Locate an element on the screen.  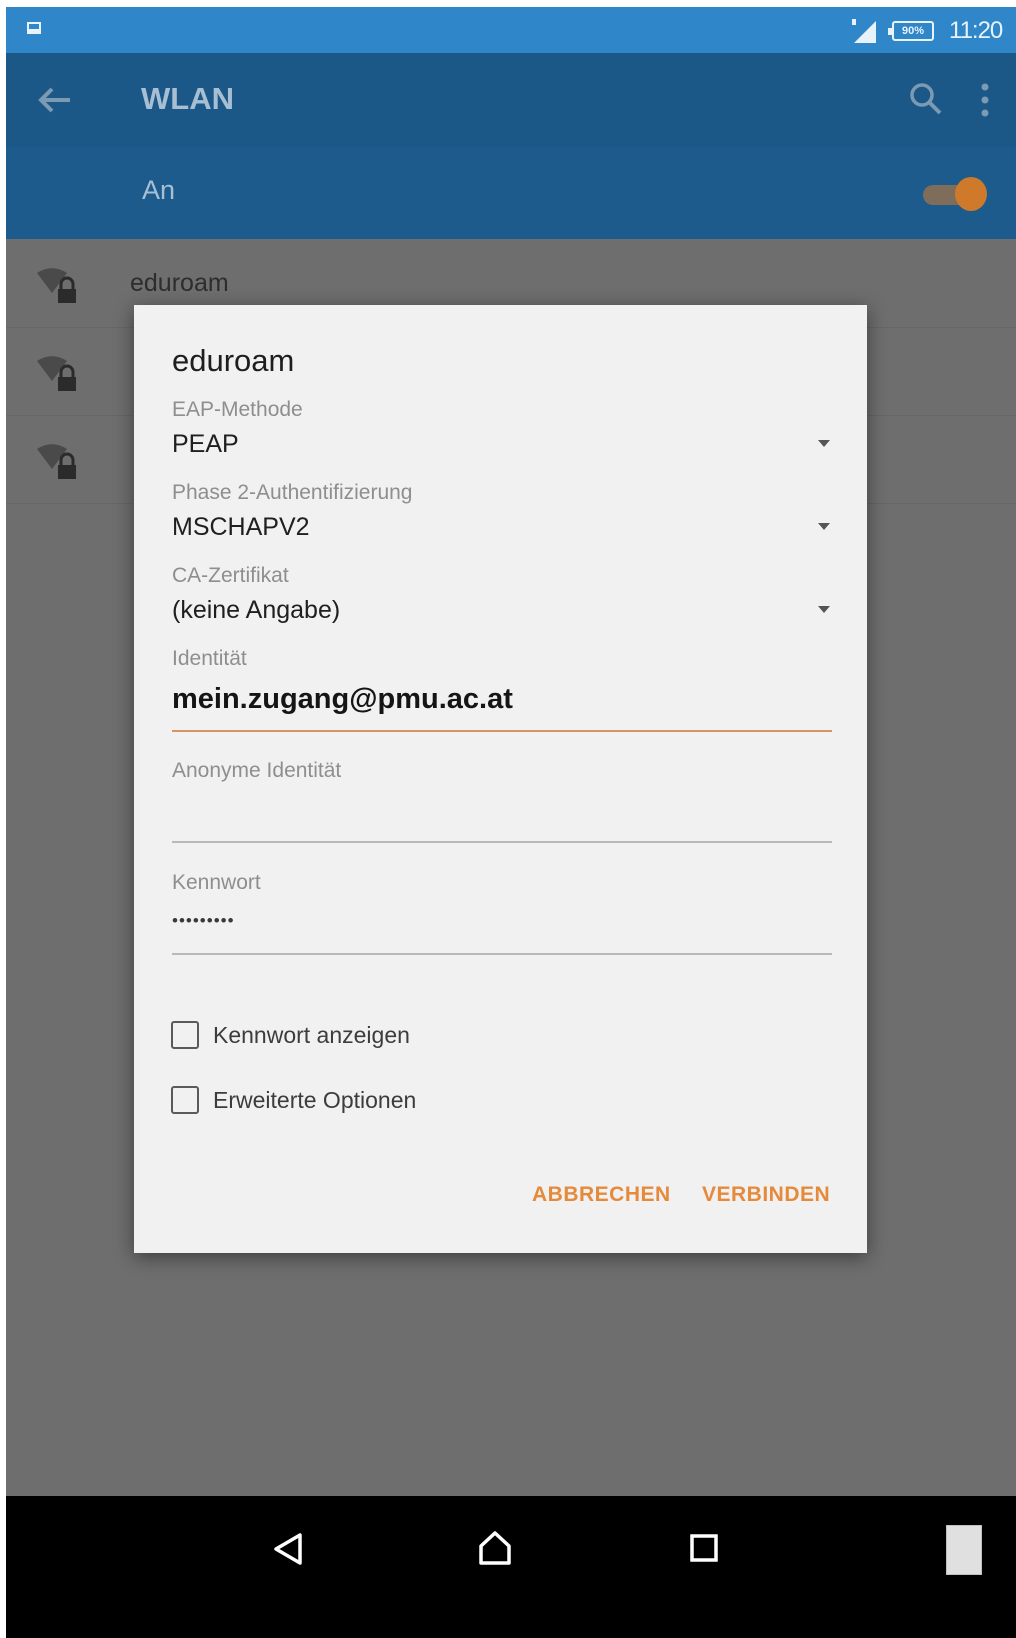
identity-underline is located at coordinates (502, 731).